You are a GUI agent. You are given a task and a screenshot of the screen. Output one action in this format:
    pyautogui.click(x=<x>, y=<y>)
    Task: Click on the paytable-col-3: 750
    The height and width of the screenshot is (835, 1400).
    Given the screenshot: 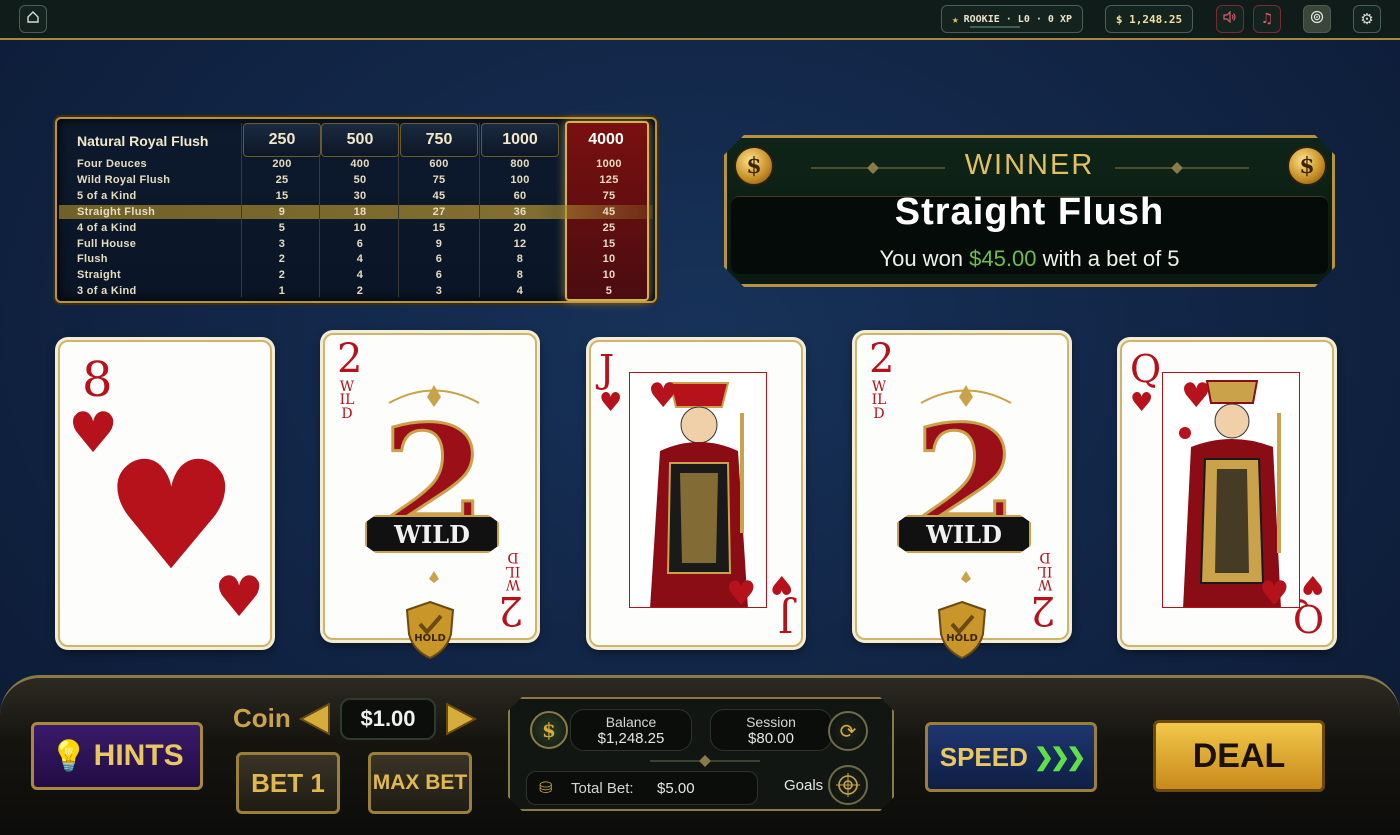 What is the action you would take?
    pyautogui.click(x=439, y=140)
    